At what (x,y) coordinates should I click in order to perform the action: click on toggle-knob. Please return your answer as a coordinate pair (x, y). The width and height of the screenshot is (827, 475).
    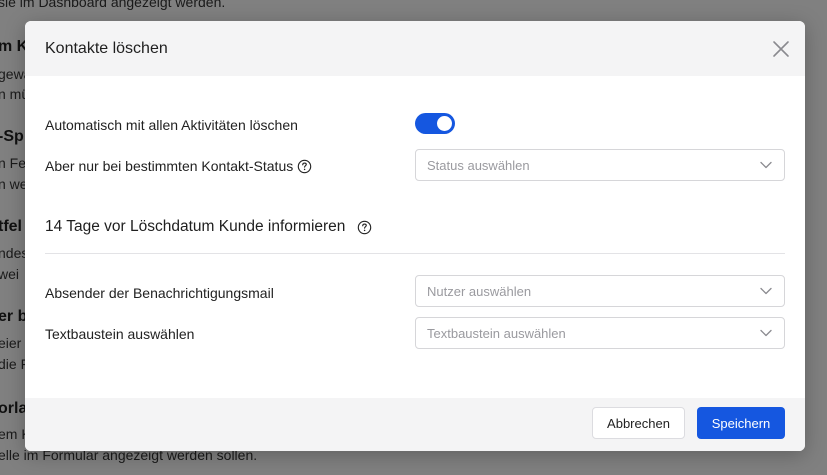
    Looking at the image, I should click on (444, 123).